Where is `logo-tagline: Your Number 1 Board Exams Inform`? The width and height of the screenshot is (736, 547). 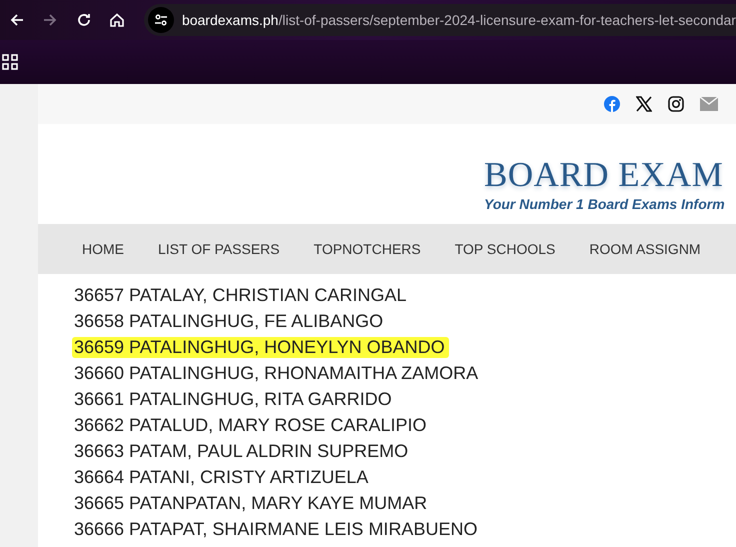 logo-tagline: Your Number 1 Board Exams Inform is located at coordinates (605, 204).